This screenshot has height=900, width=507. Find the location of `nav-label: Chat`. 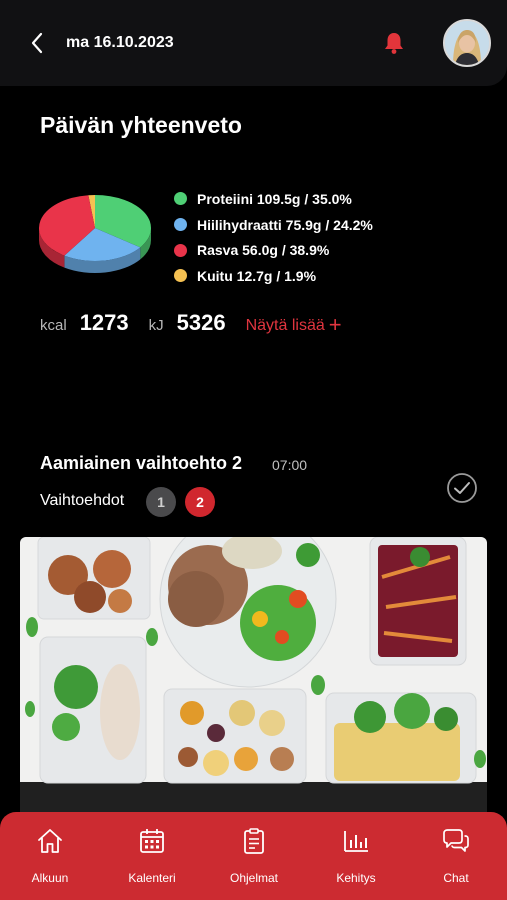

nav-label: Chat is located at coordinates (456, 878).